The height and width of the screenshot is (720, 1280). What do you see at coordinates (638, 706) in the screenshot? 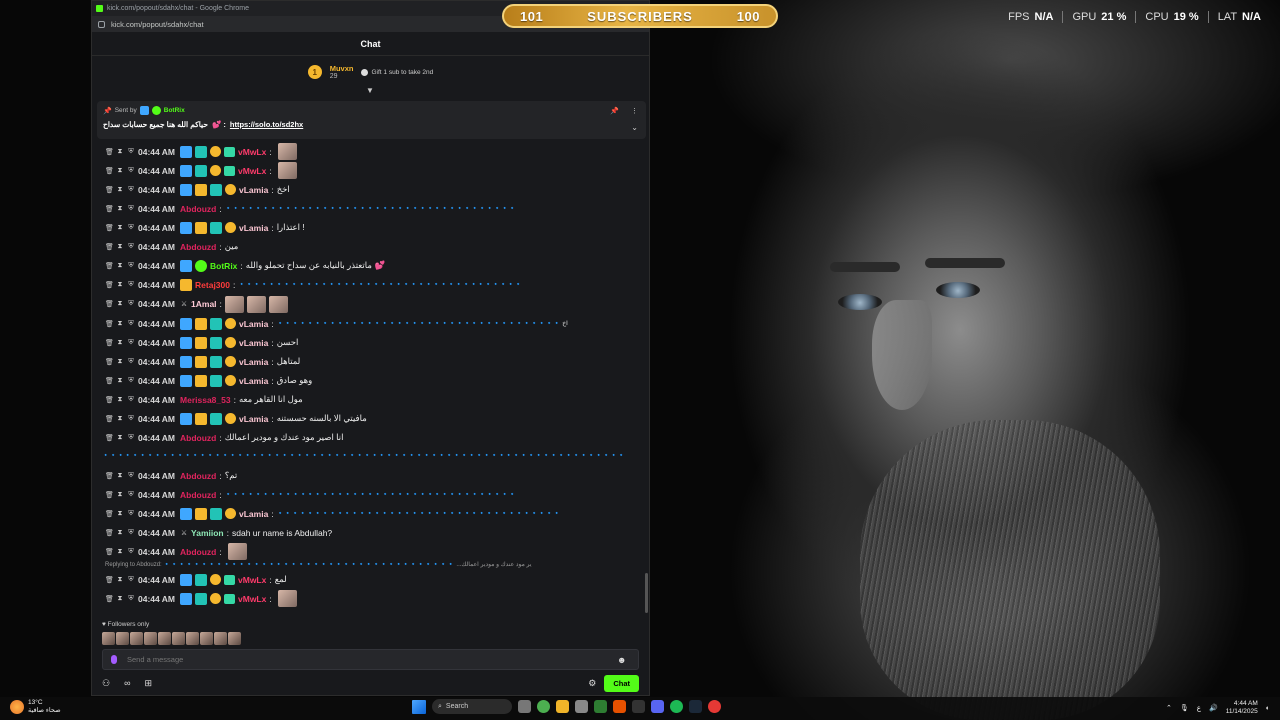
I see `x-icon` at bounding box center [638, 706].